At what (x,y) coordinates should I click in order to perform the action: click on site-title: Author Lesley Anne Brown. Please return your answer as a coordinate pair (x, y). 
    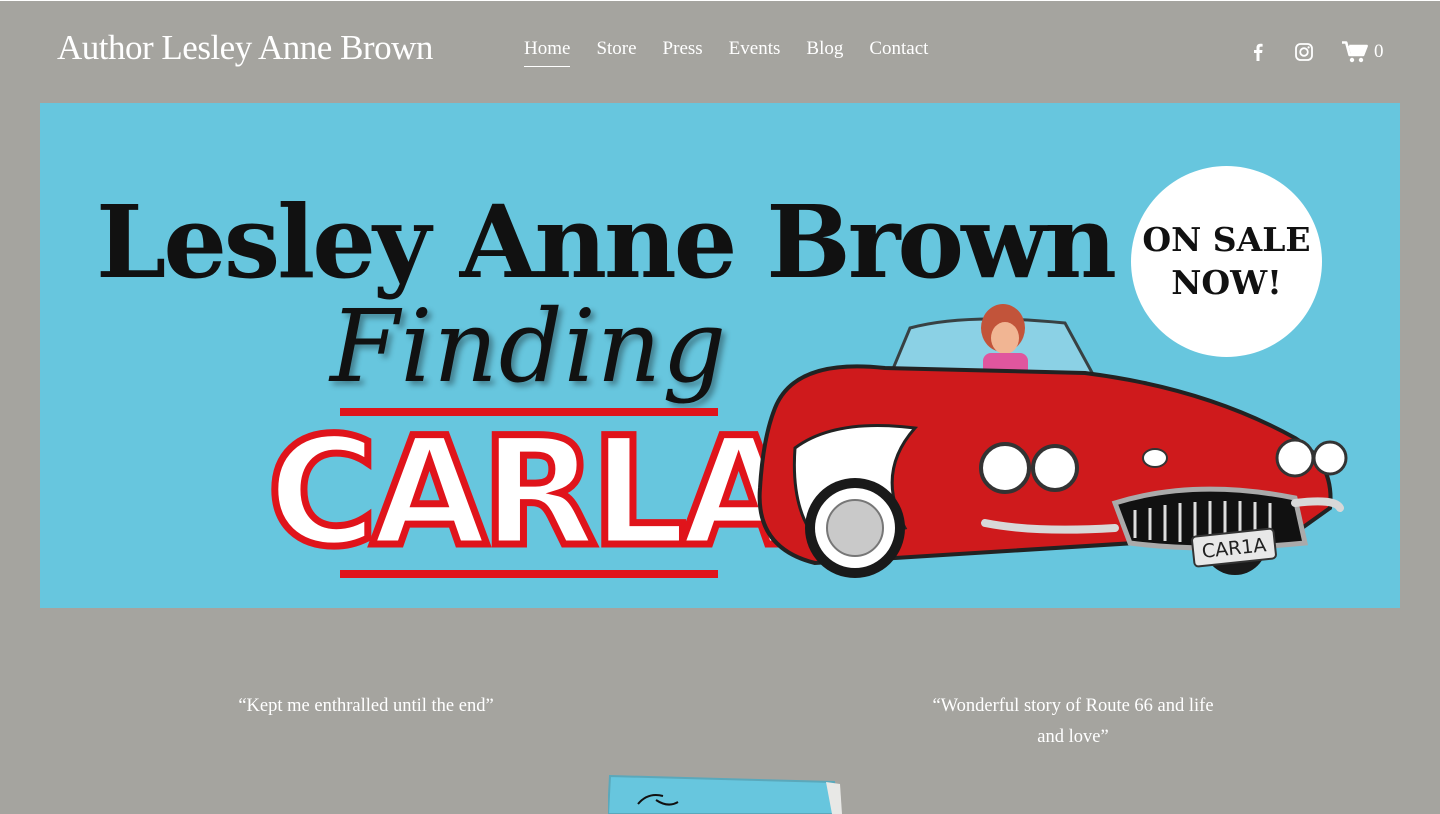
    Looking at the image, I should click on (245, 48).